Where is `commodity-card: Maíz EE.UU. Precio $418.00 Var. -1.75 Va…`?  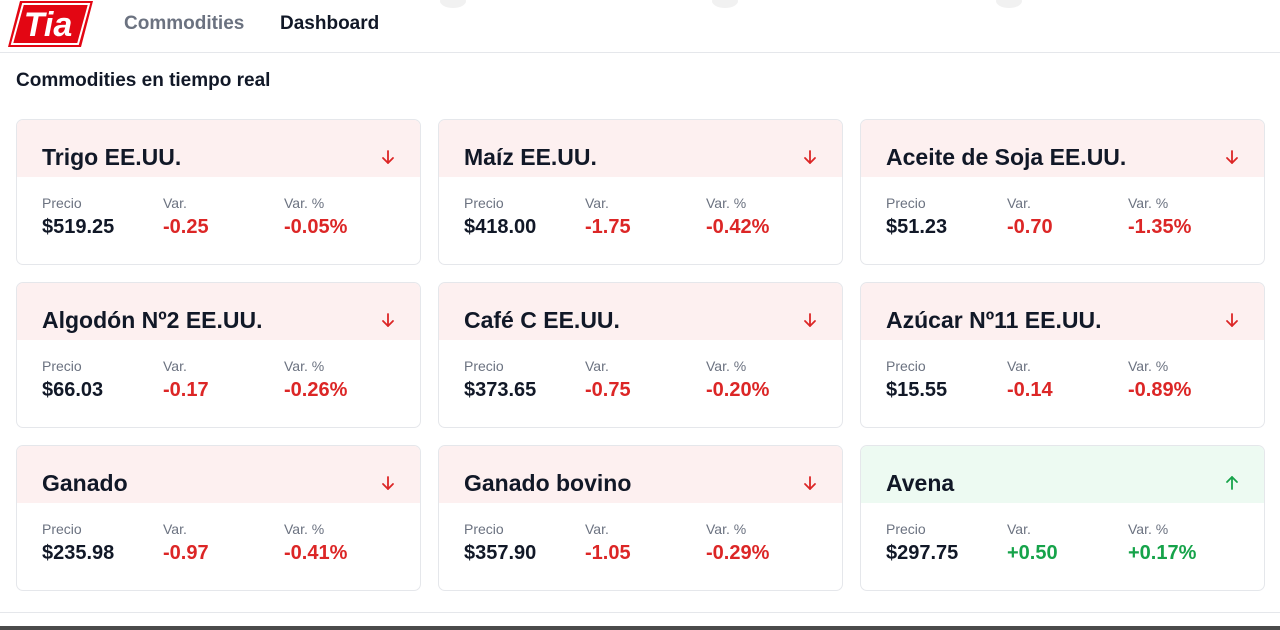
commodity-card: Maíz EE.UU. Precio $418.00 Var. -1.75 Va… is located at coordinates (640, 192).